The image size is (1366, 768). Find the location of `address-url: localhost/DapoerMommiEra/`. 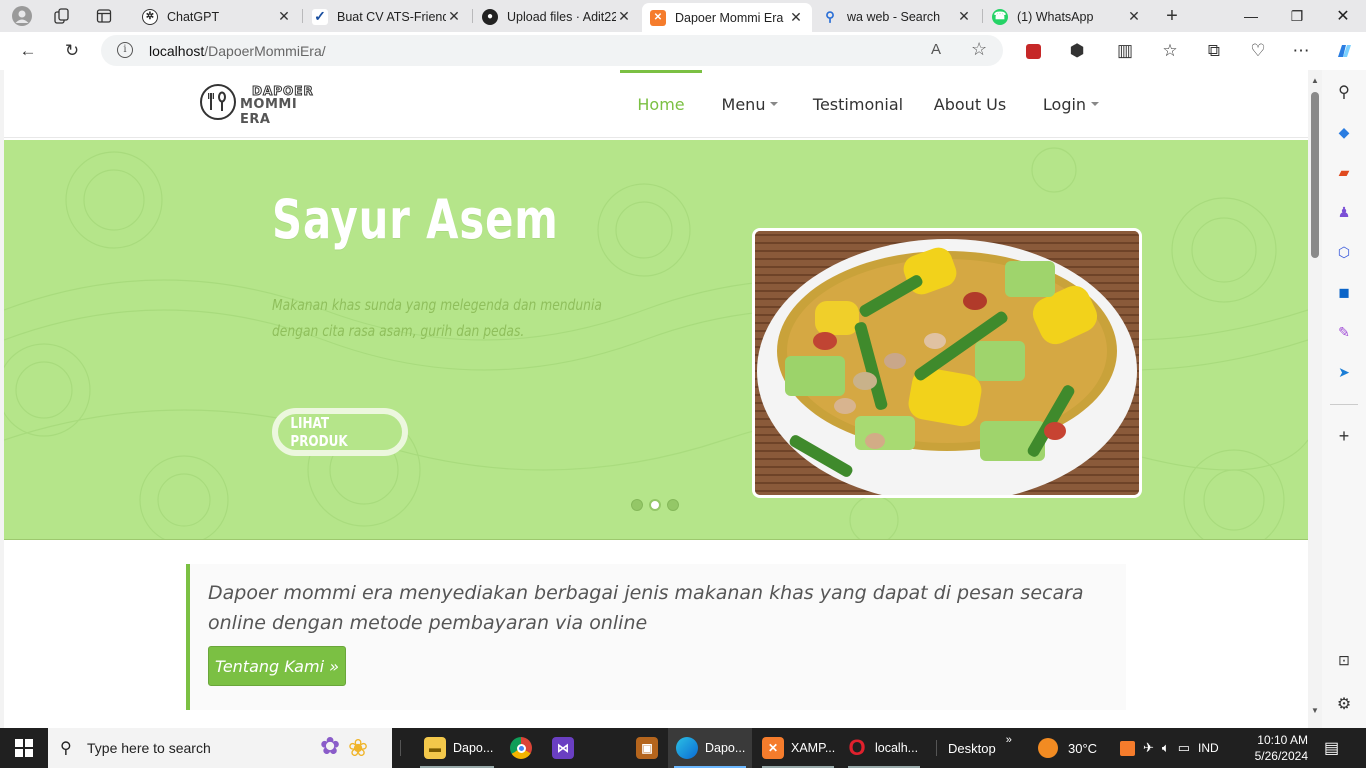

address-url: localhost/DapoerMommiEra/ is located at coordinates (237, 51).